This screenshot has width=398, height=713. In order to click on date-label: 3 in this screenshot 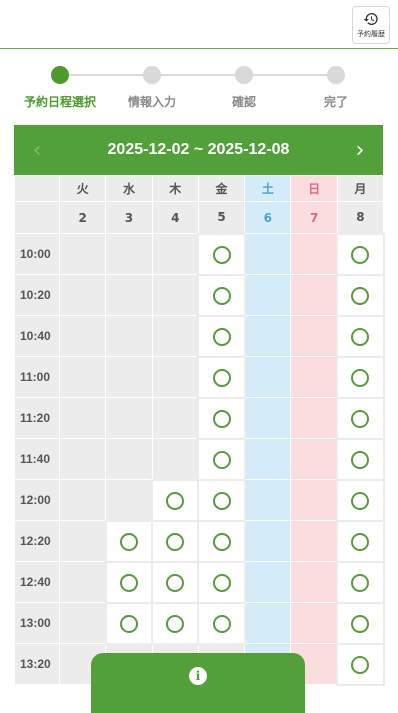, I will do `click(129, 217)`.